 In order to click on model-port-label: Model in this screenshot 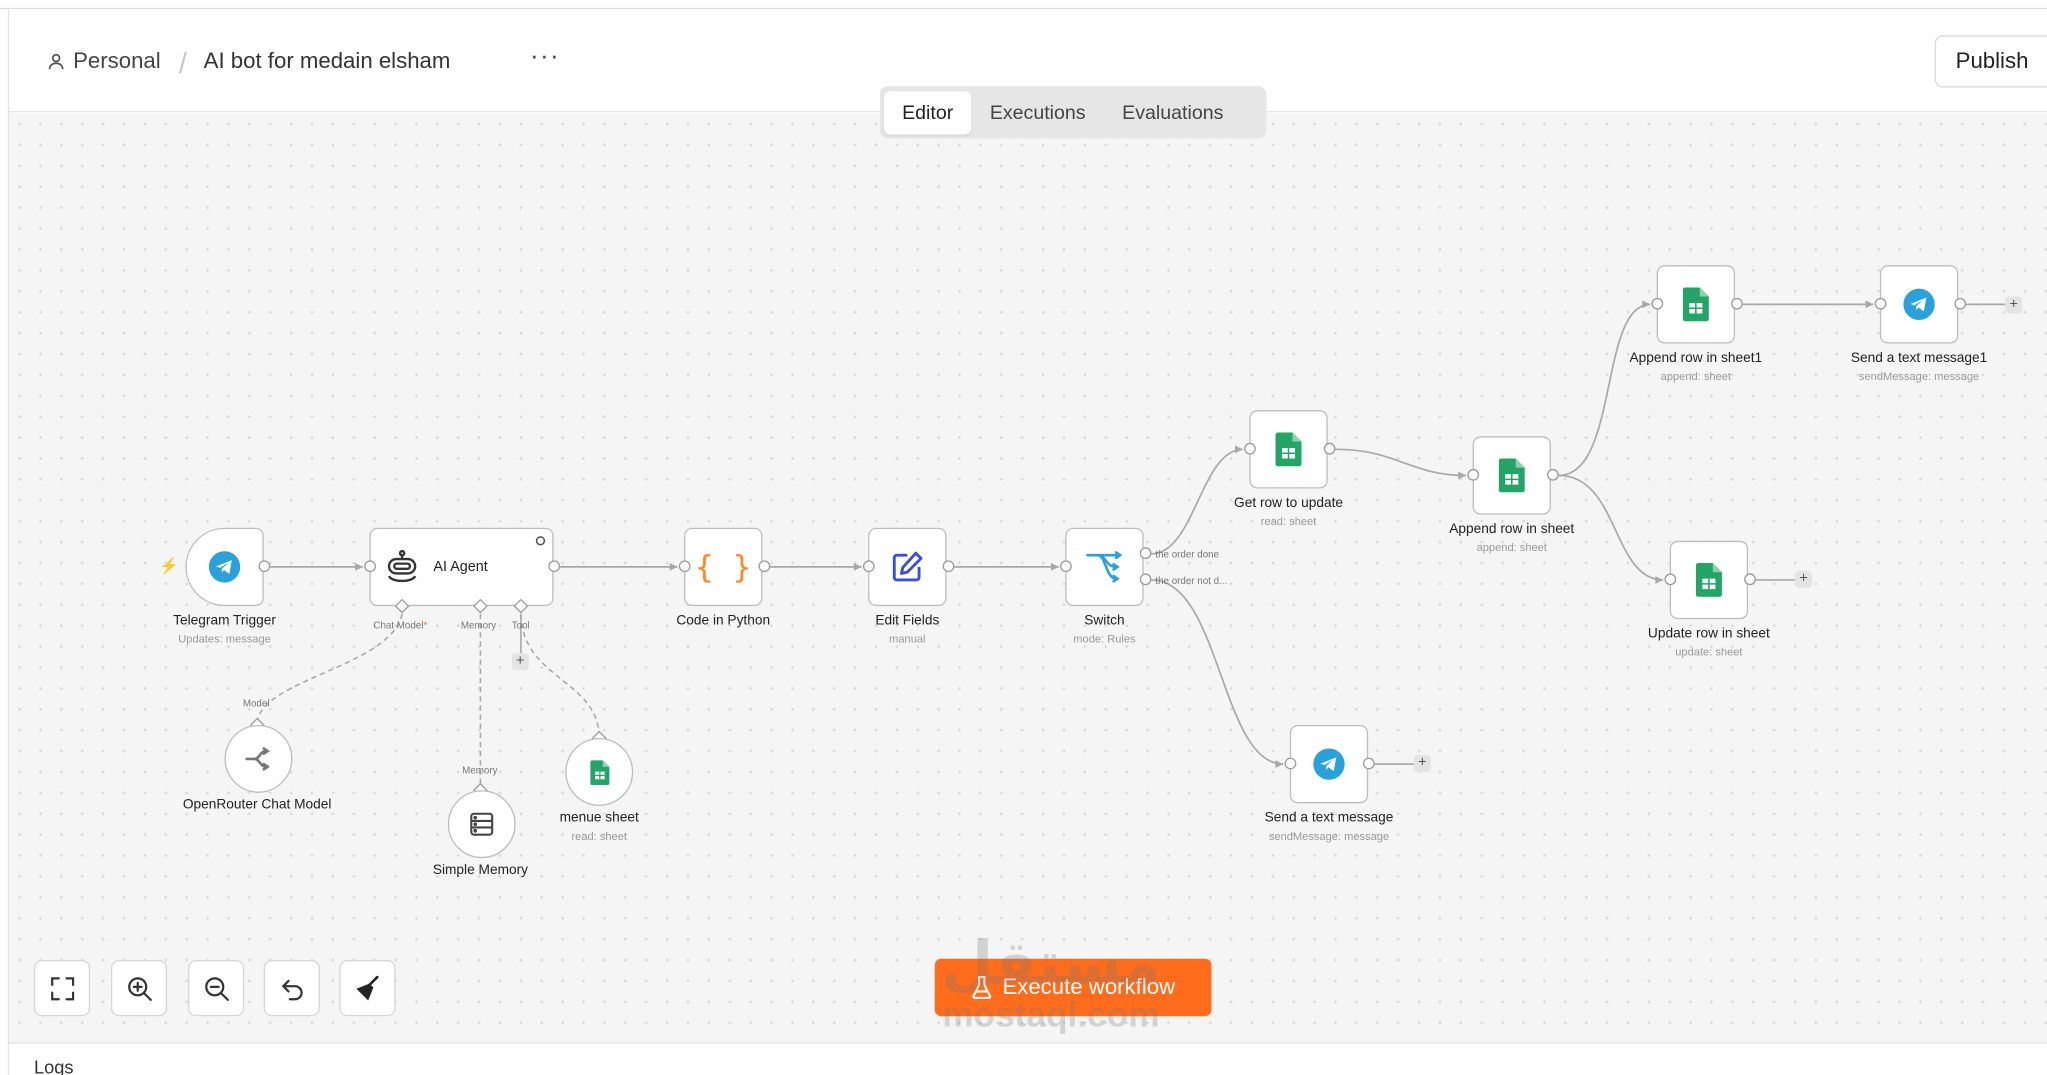, I will do `click(256, 703)`.